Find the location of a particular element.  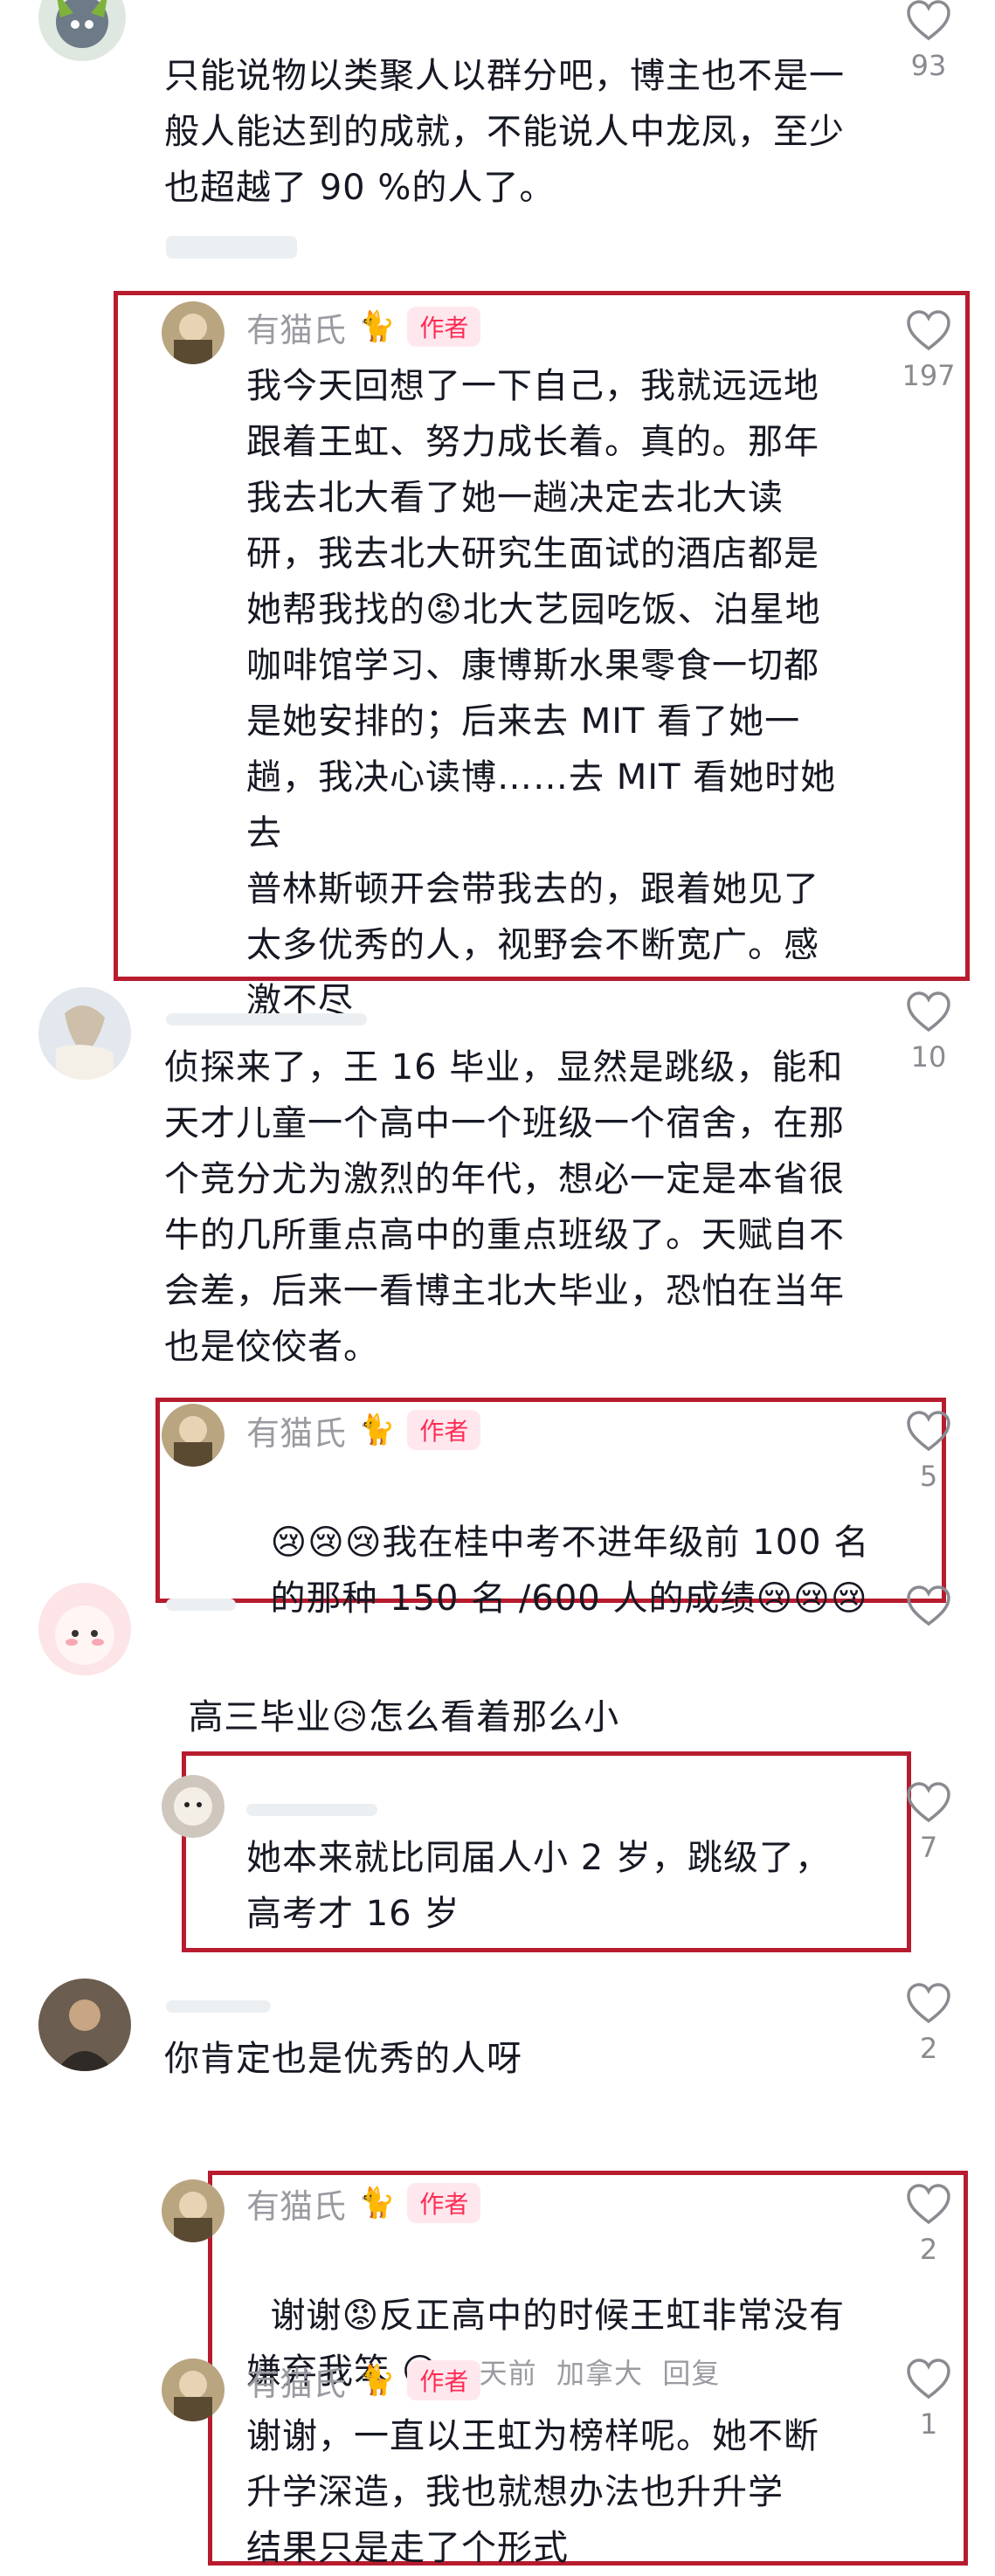

comment-text: 你肯定也是优秀的人呀 is located at coordinates (343, 2059).